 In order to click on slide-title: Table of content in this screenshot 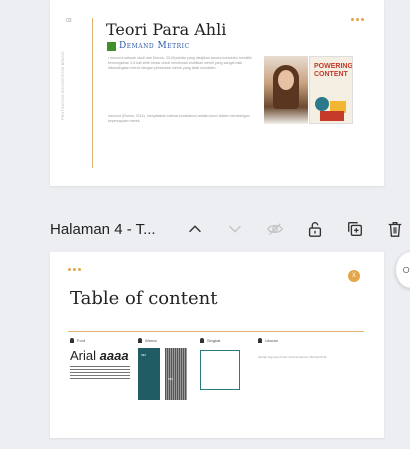, I will do `click(144, 298)`.